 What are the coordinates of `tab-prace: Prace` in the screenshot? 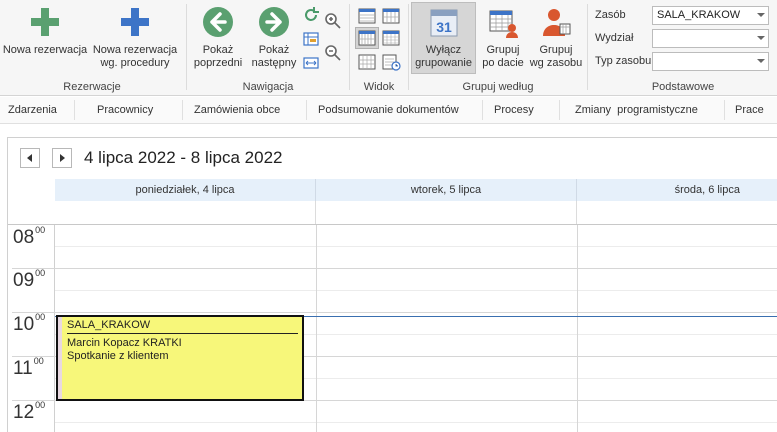 It's located at (749, 110).